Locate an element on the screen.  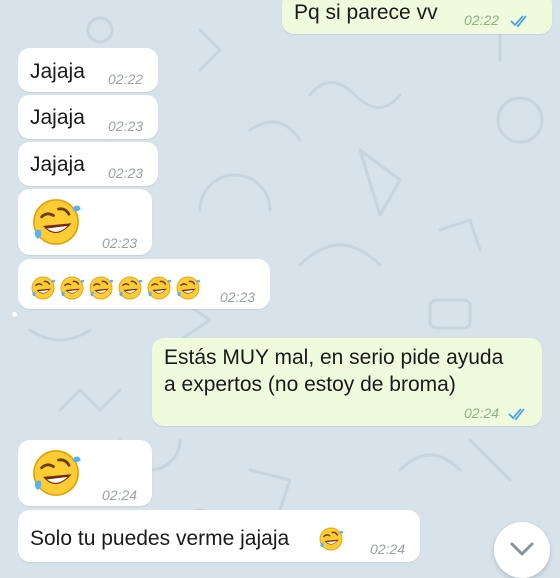
message-text-line-1: Estás MUY mal, en serio pide ayuda is located at coordinates (334, 357).